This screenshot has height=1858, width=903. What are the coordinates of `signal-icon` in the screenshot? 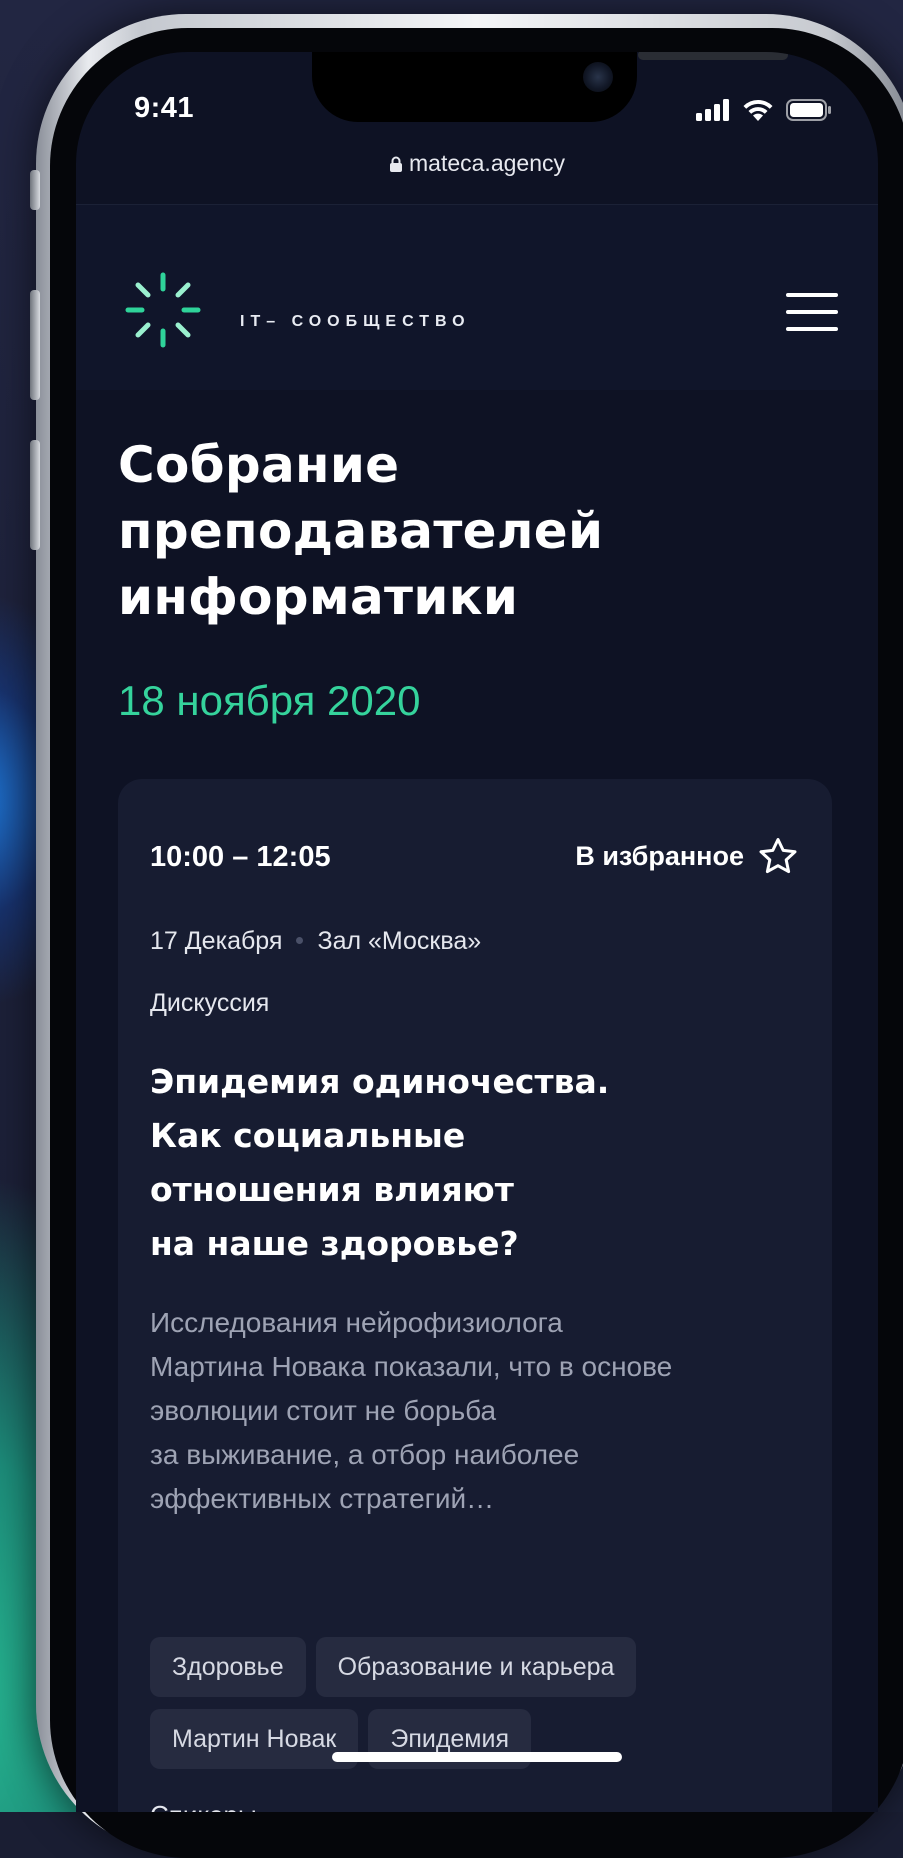 It's located at (712, 110).